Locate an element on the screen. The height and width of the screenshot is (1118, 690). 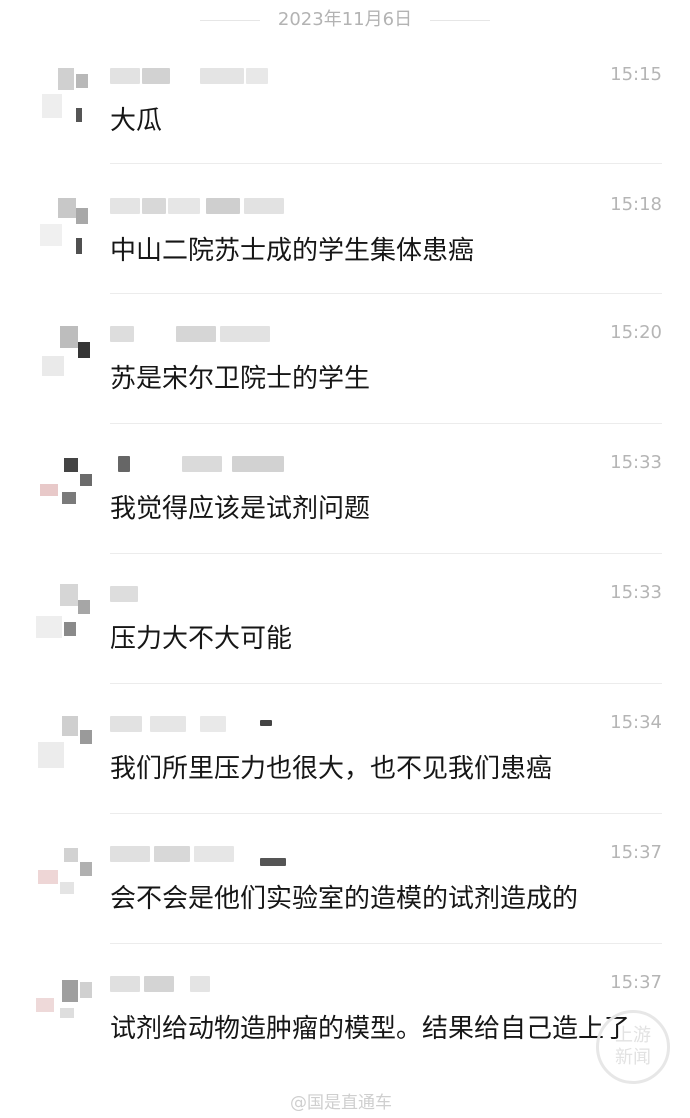
chat-message: 15:18 中山二院苏士成的学生集体患癌 is located at coordinates (345, 244).